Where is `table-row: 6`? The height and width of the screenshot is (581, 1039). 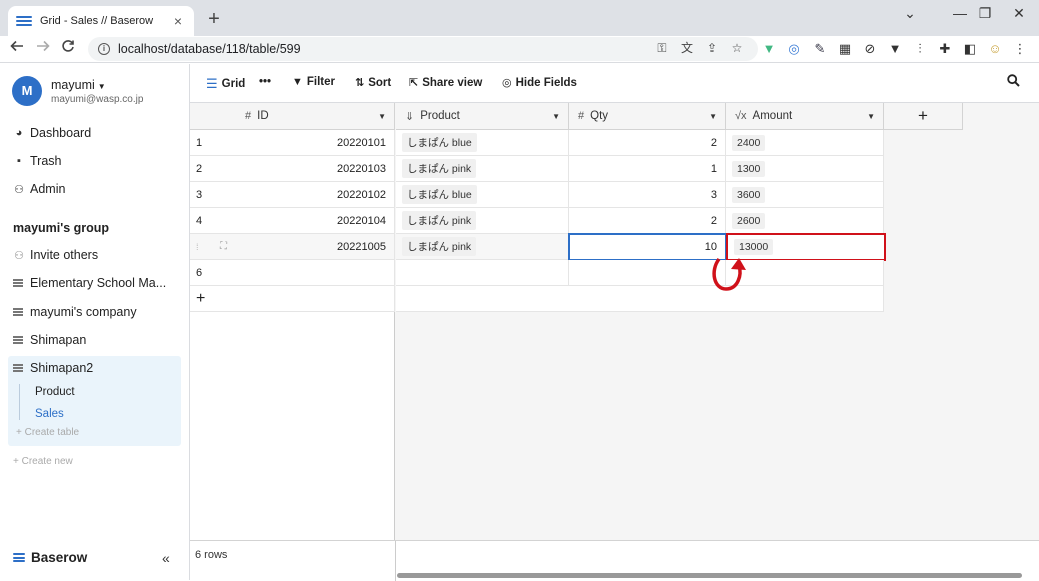 table-row: 6 is located at coordinates (292, 273).